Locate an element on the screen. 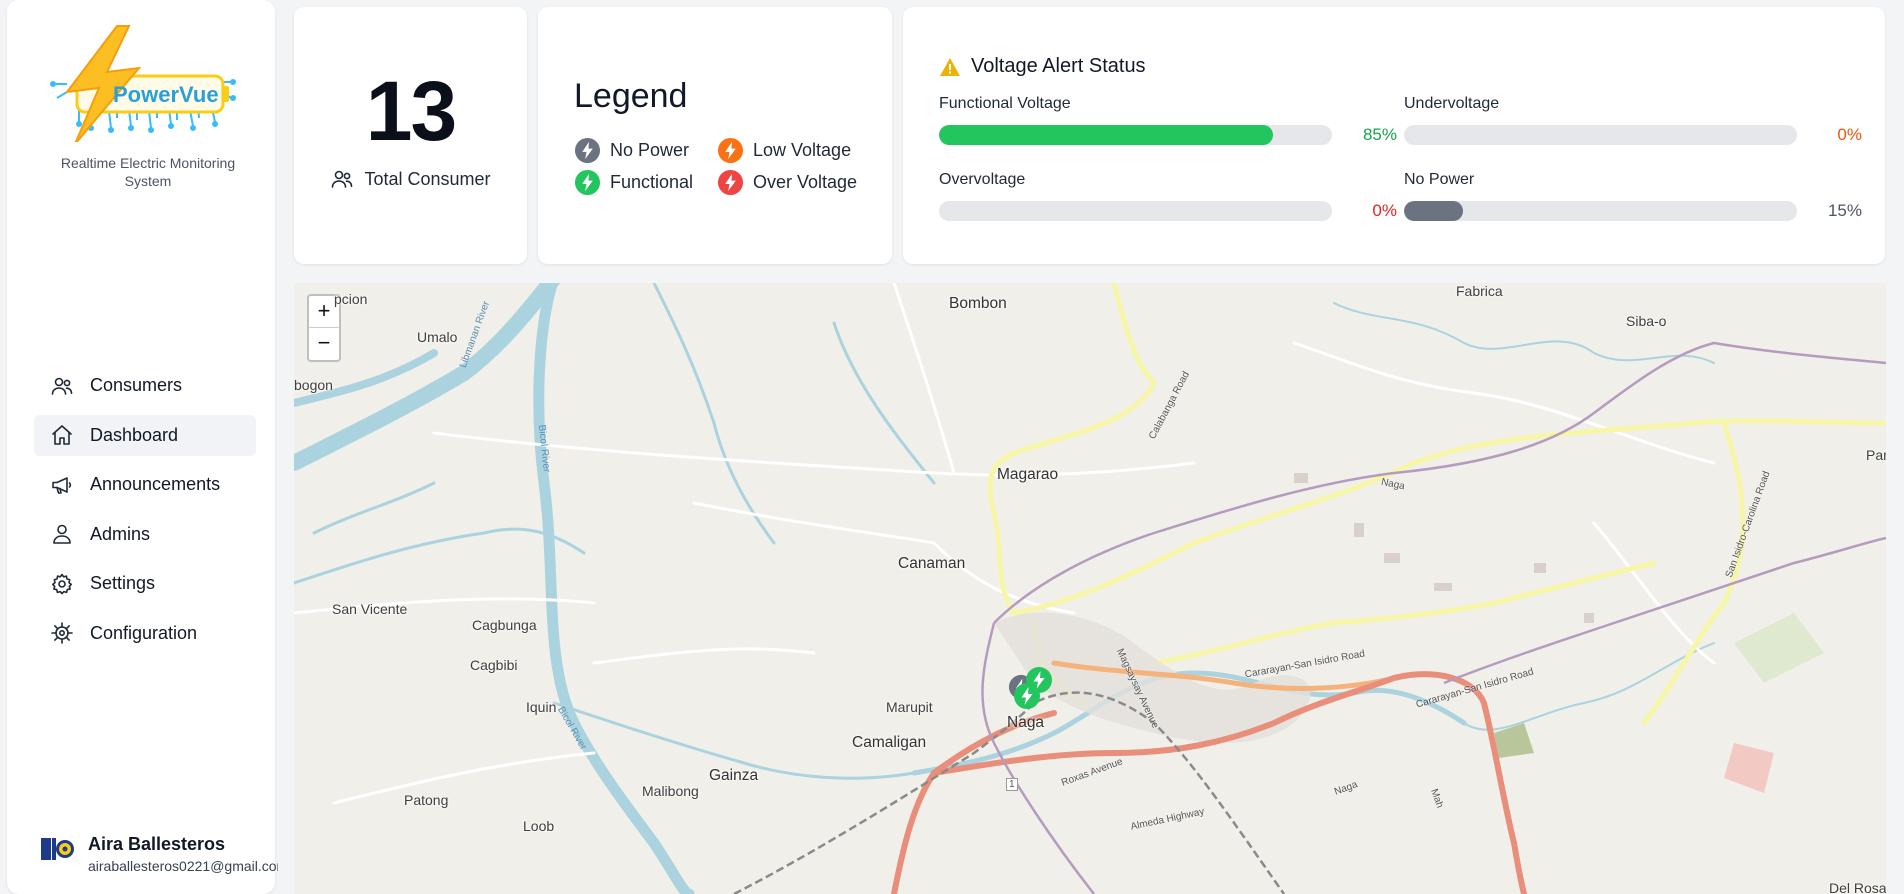 The height and width of the screenshot is (894, 1904). megaphone-icon is located at coordinates (62, 485).